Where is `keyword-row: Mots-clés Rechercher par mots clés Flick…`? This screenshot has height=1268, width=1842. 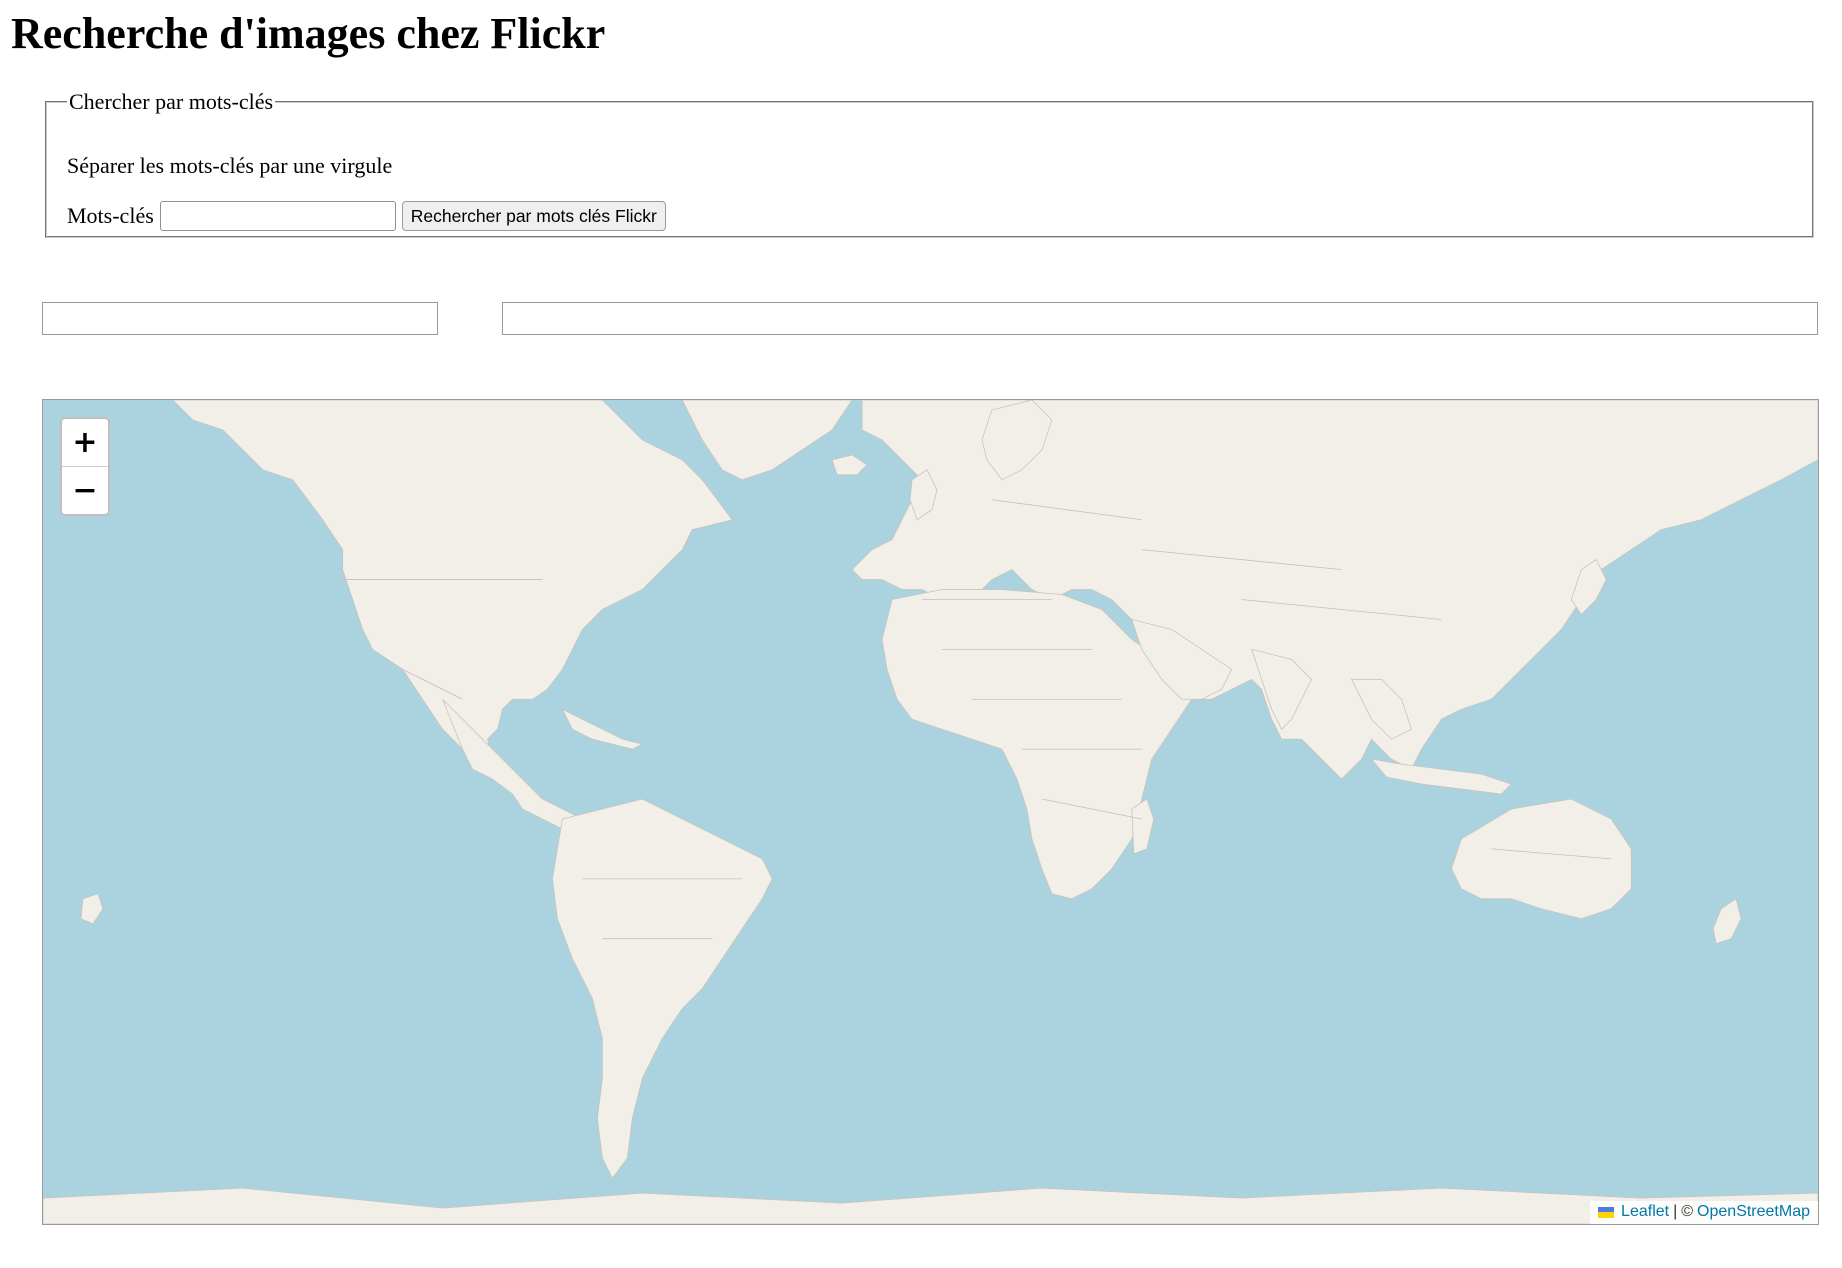 keyword-row: Mots-clés Rechercher par mots clés Flick… is located at coordinates (366, 216).